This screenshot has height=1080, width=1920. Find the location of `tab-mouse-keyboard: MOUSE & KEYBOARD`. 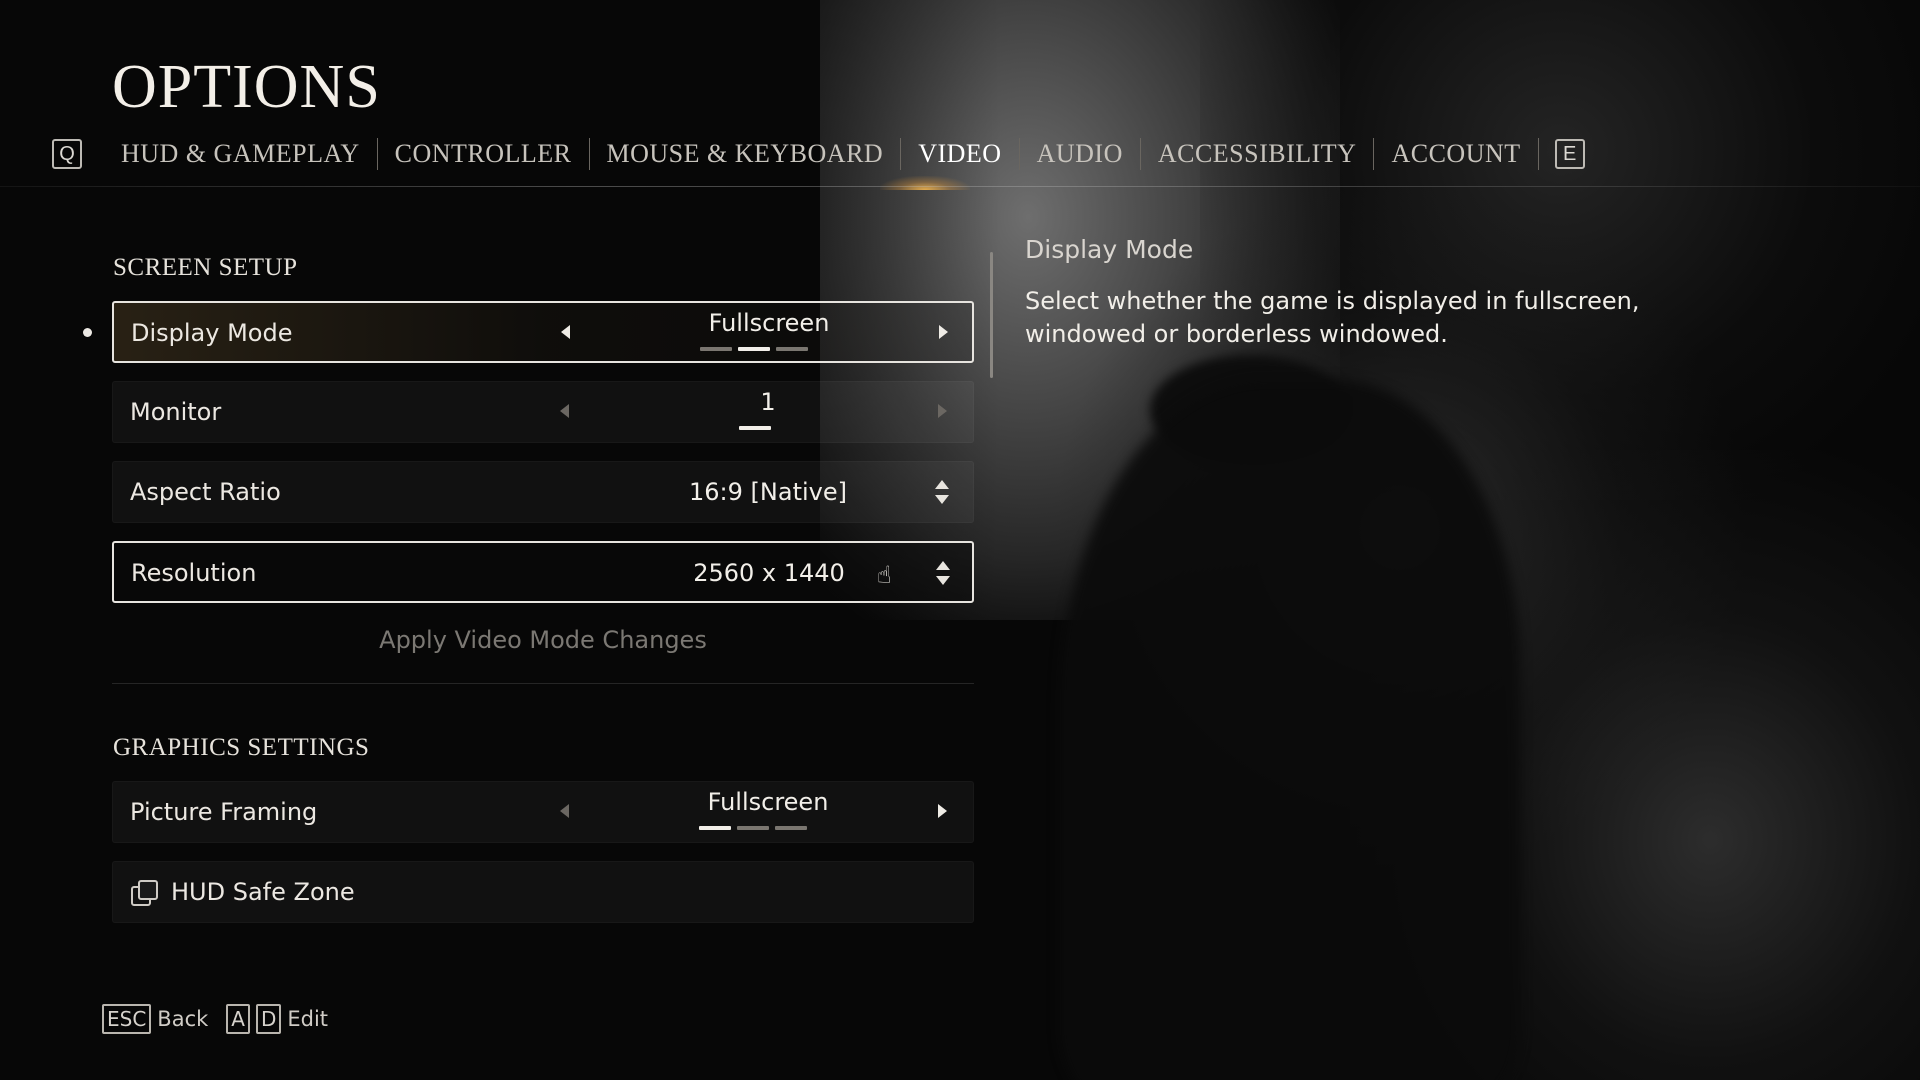

tab-mouse-keyboard: MOUSE & KEYBOARD is located at coordinates (745, 154).